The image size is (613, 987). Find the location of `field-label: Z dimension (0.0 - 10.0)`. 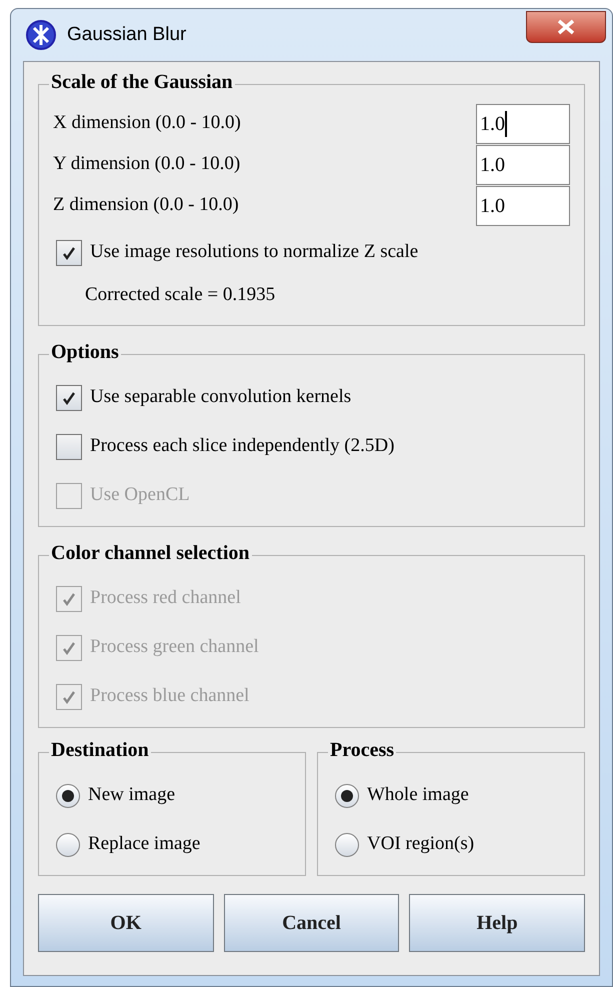

field-label: Z dimension (0.0 - 10.0) is located at coordinates (146, 205).